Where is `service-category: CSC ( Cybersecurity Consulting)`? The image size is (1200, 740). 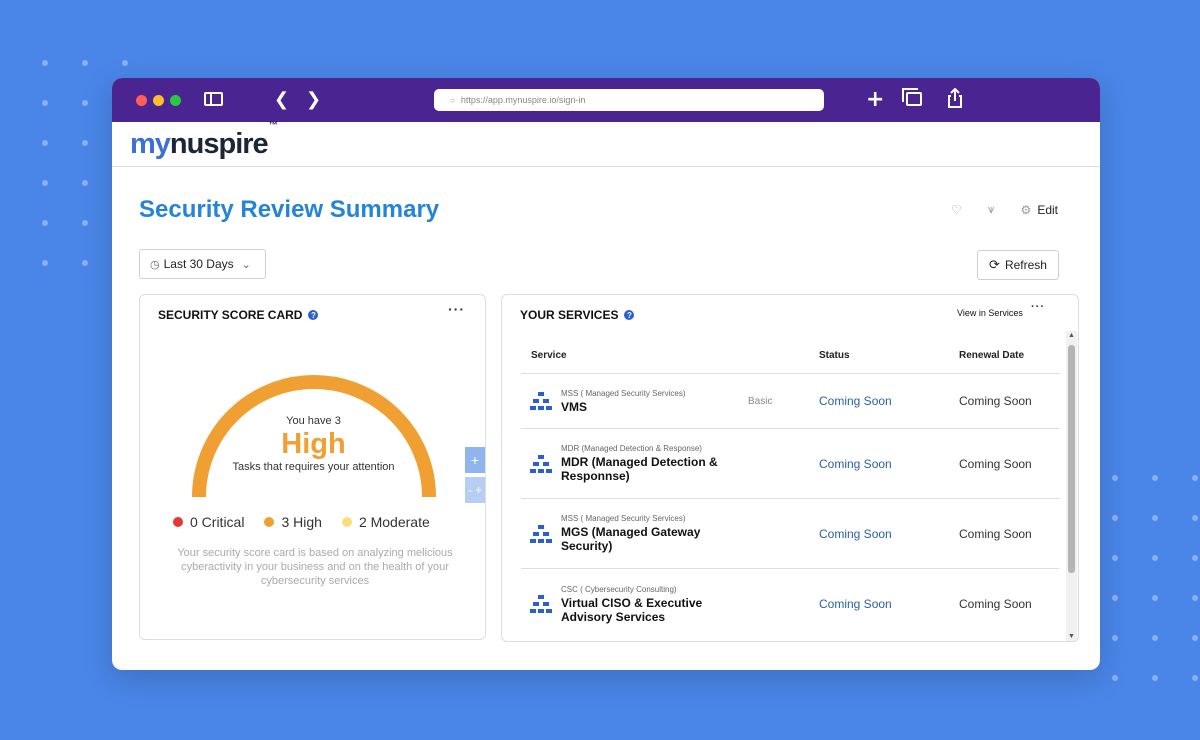 service-category: CSC ( Cybersecurity Consulting) is located at coordinates (619, 589).